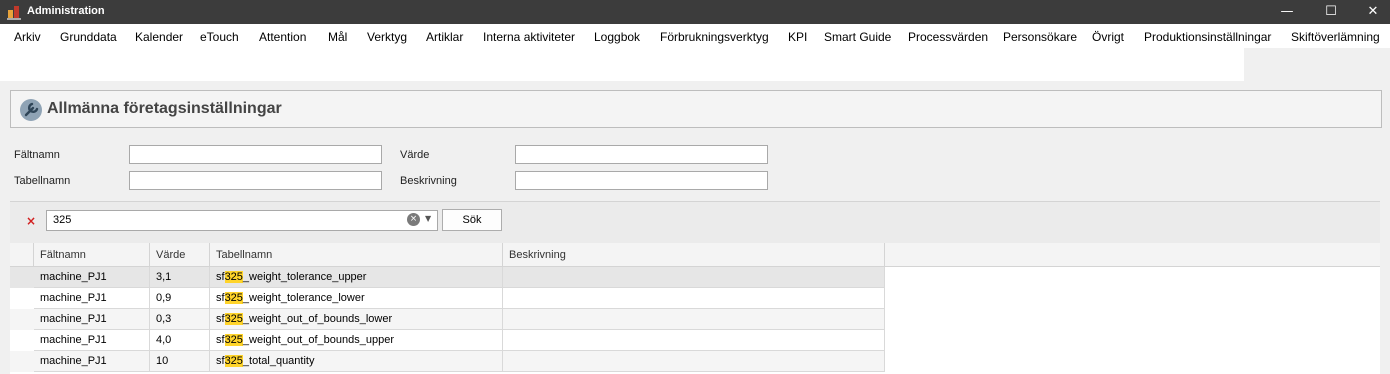 The width and height of the screenshot is (1390, 374). Describe the element at coordinates (303, 298) in the screenshot. I see `tabellnamn-suffix: _weight_tolerance_lower` at that location.